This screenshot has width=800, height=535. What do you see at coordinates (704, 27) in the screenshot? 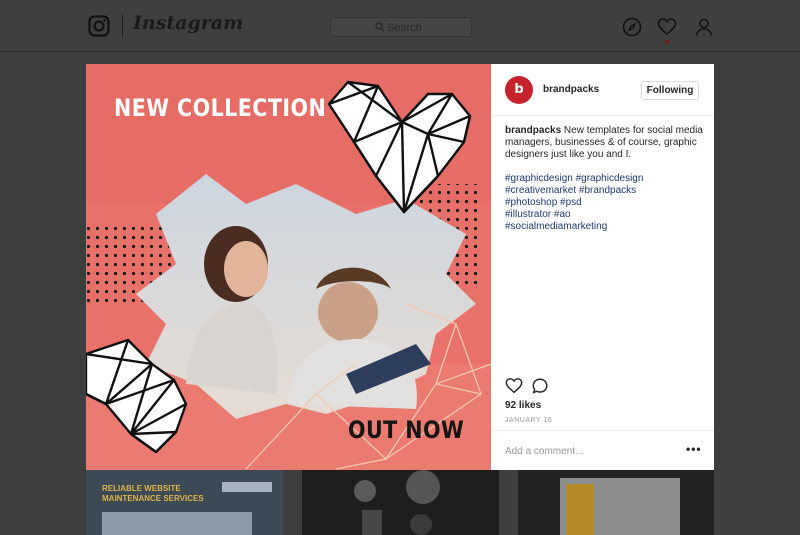
I see `profile-icon` at bounding box center [704, 27].